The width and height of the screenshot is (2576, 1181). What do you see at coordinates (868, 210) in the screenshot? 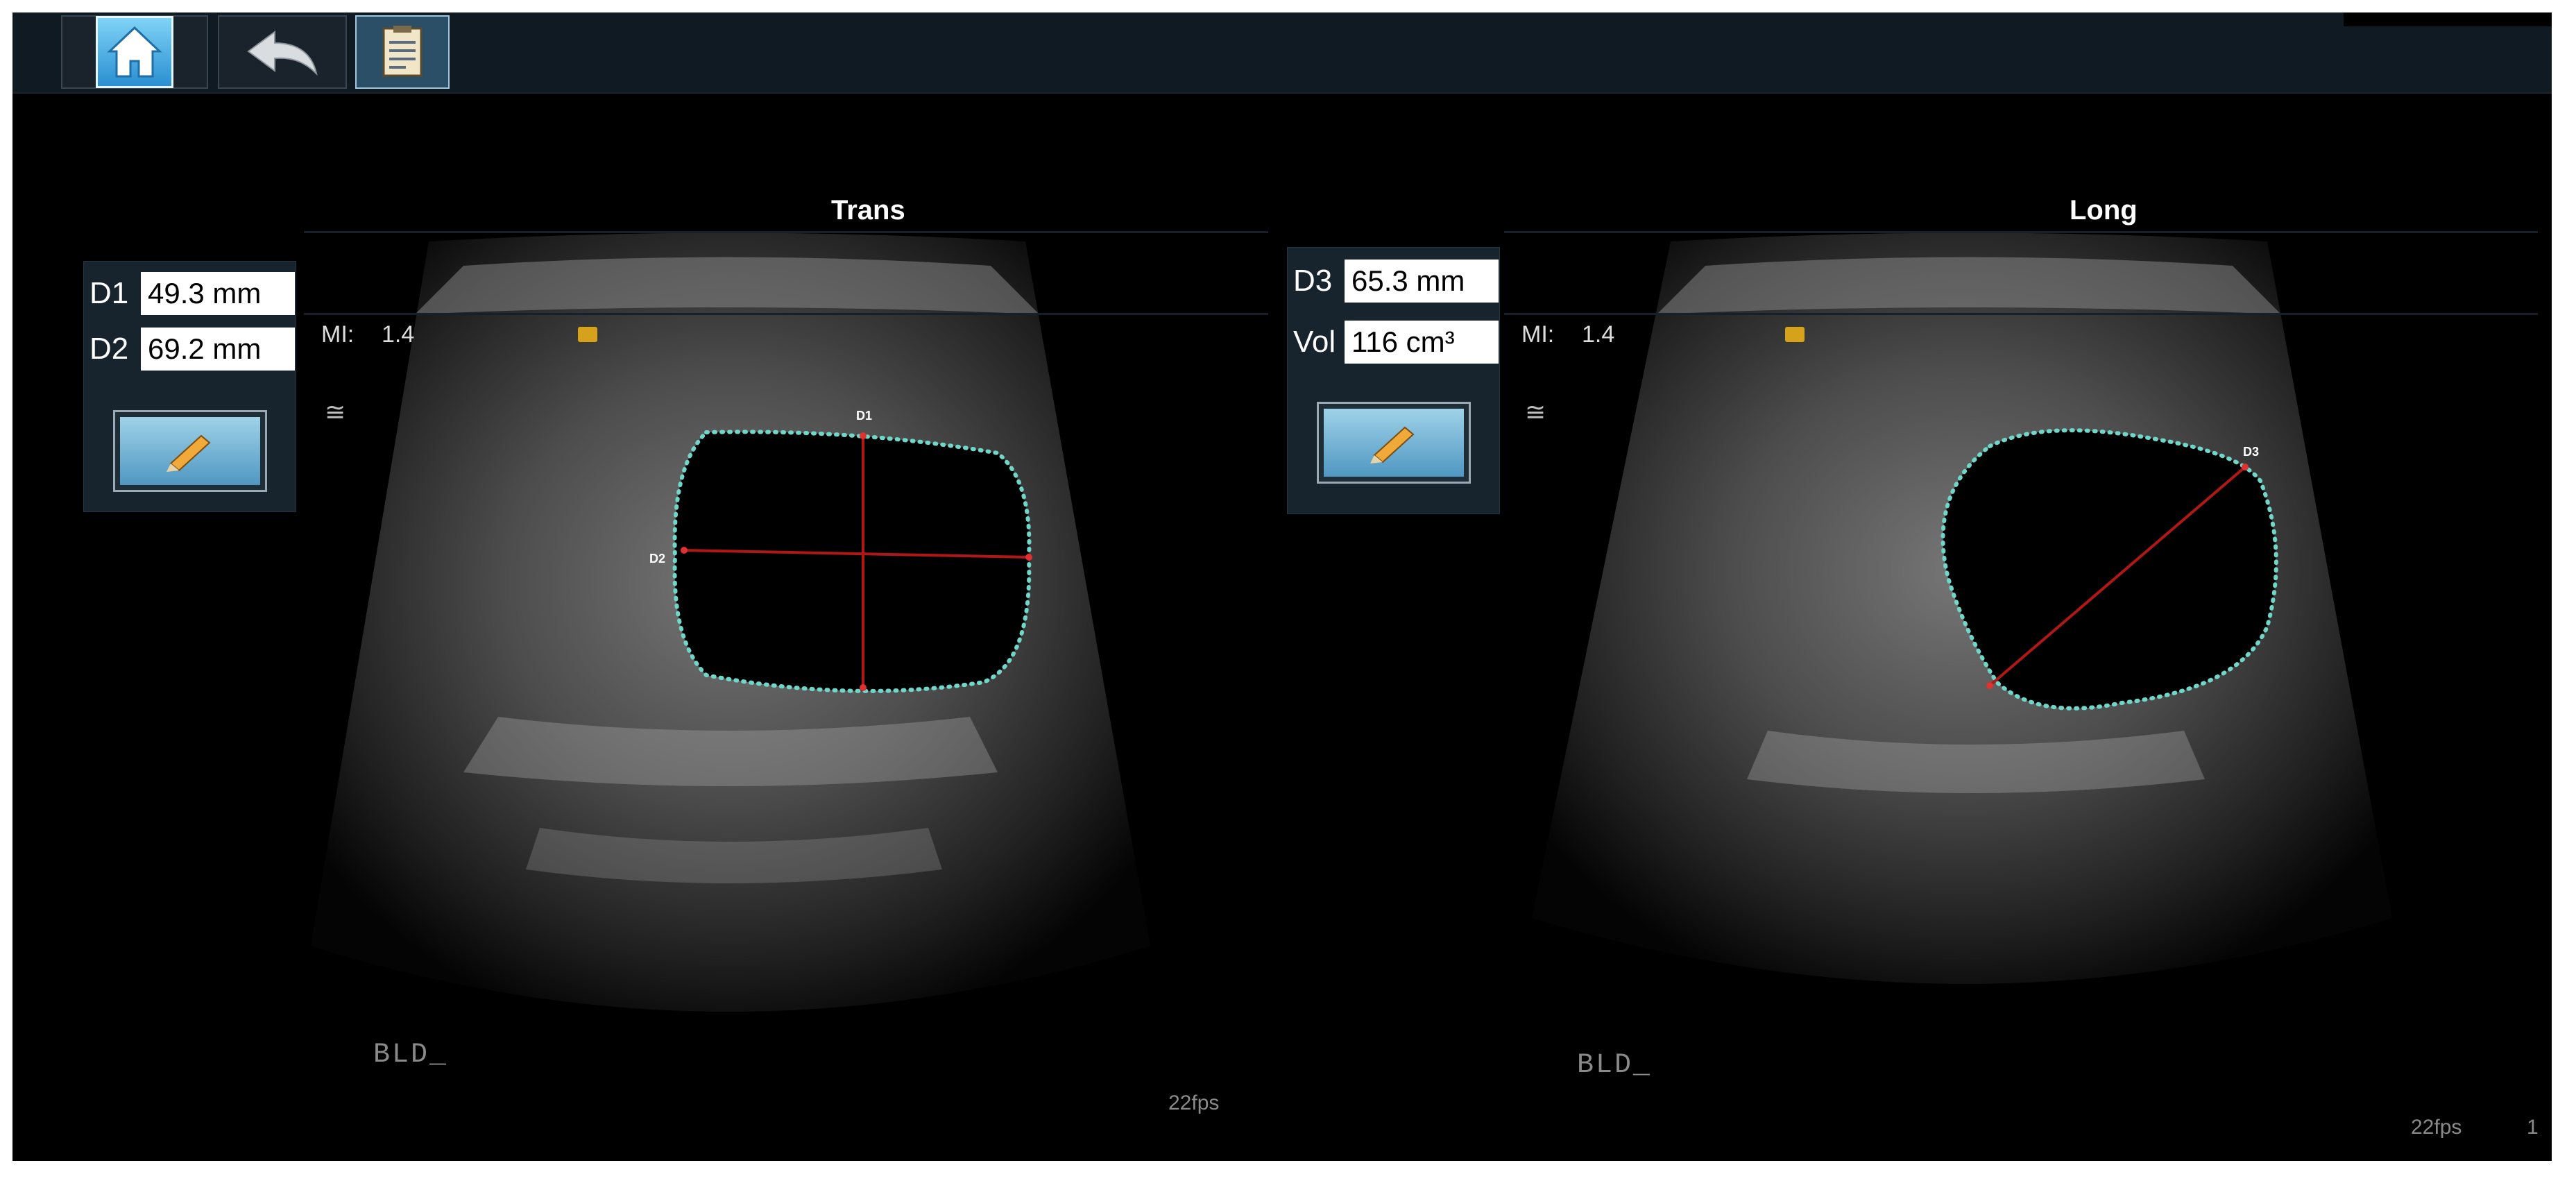
I see `trans-view-title: Trans` at bounding box center [868, 210].